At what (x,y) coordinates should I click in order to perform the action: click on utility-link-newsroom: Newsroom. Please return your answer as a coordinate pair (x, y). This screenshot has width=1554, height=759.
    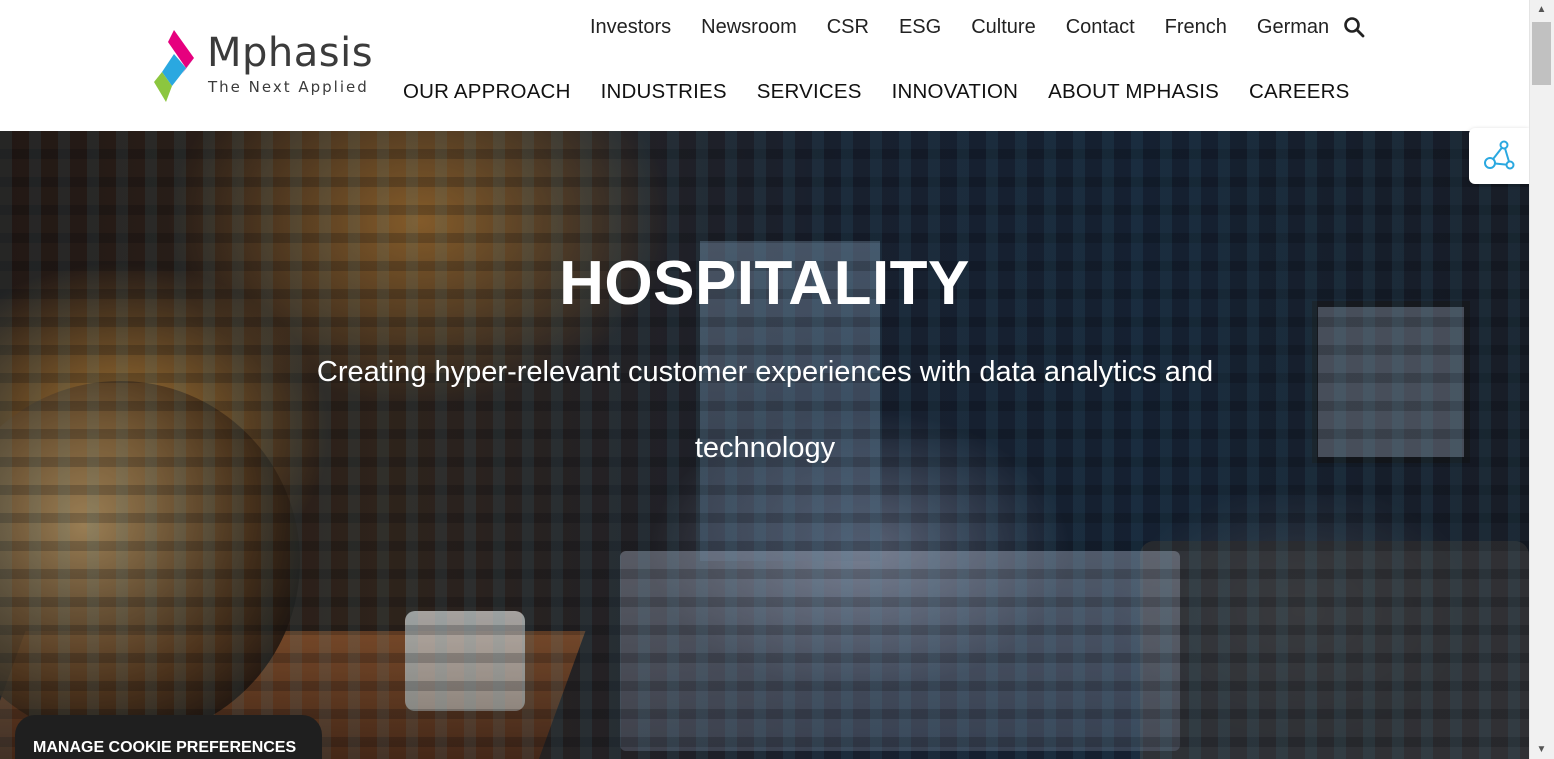
    Looking at the image, I should click on (749, 27).